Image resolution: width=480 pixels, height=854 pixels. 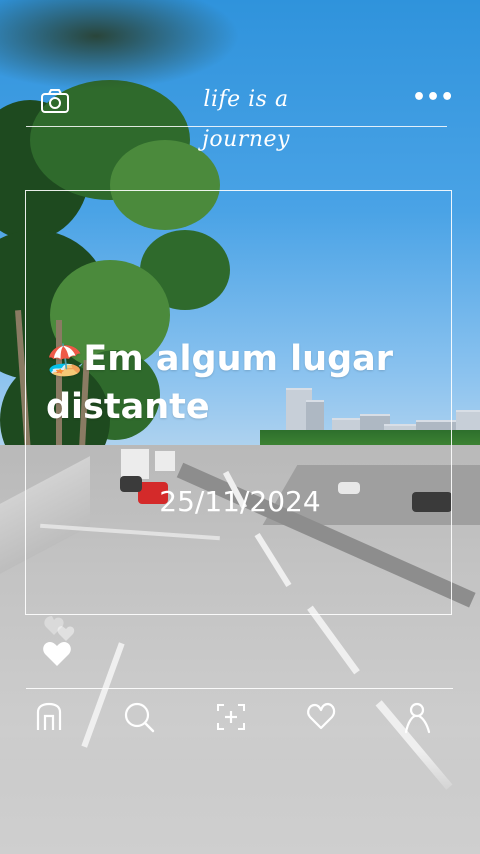 What do you see at coordinates (139, 717) in the screenshot?
I see `search-icon` at bounding box center [139, 717].